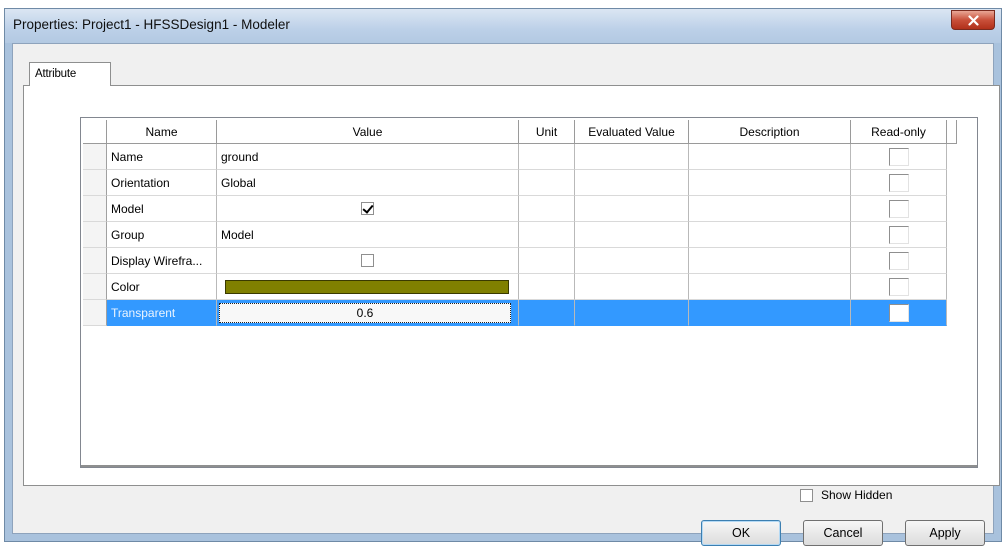 This screenshot has height=546, width=1006. I want to click on property-value: ground, so click(368, 157).